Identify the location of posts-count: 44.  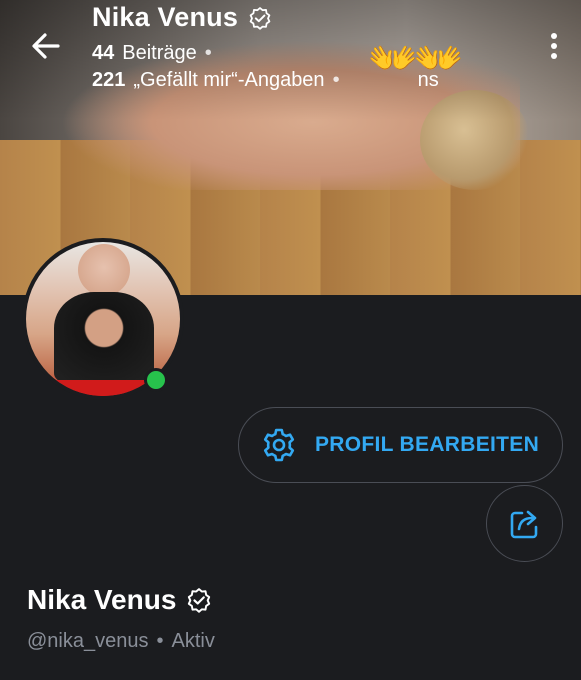
(103, 53).